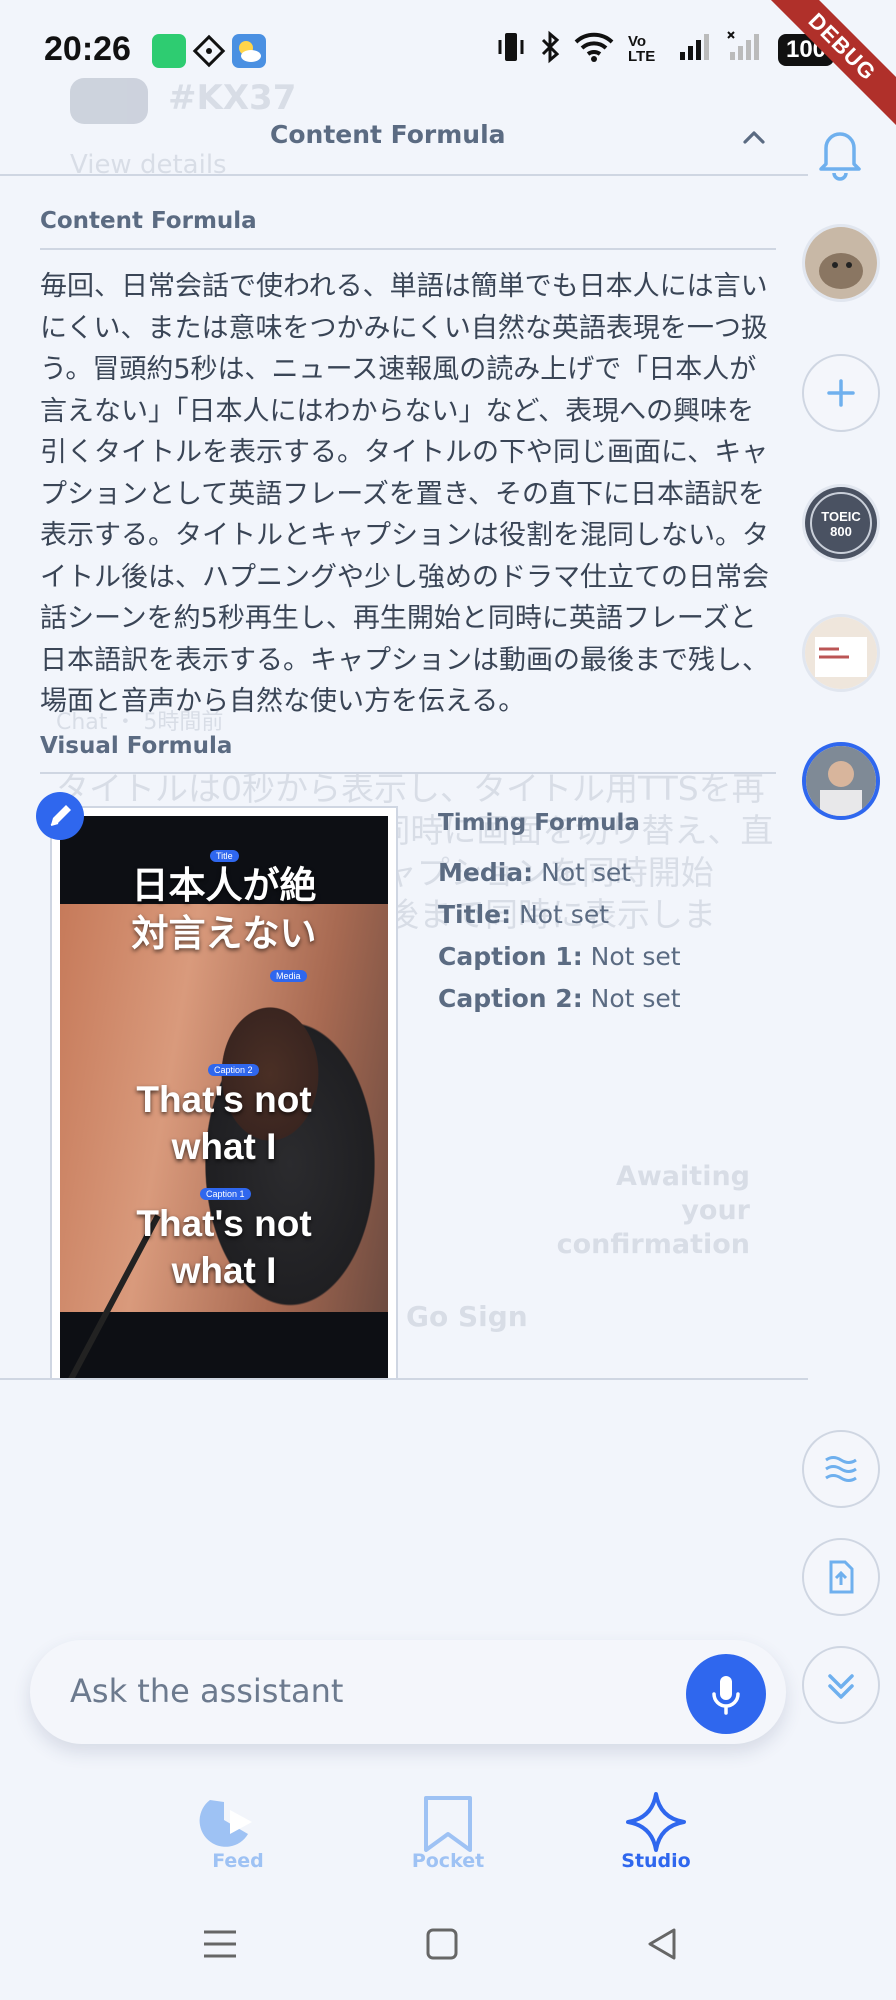  I want to click on nav-pocket: Pocket, so click(448, 1837).